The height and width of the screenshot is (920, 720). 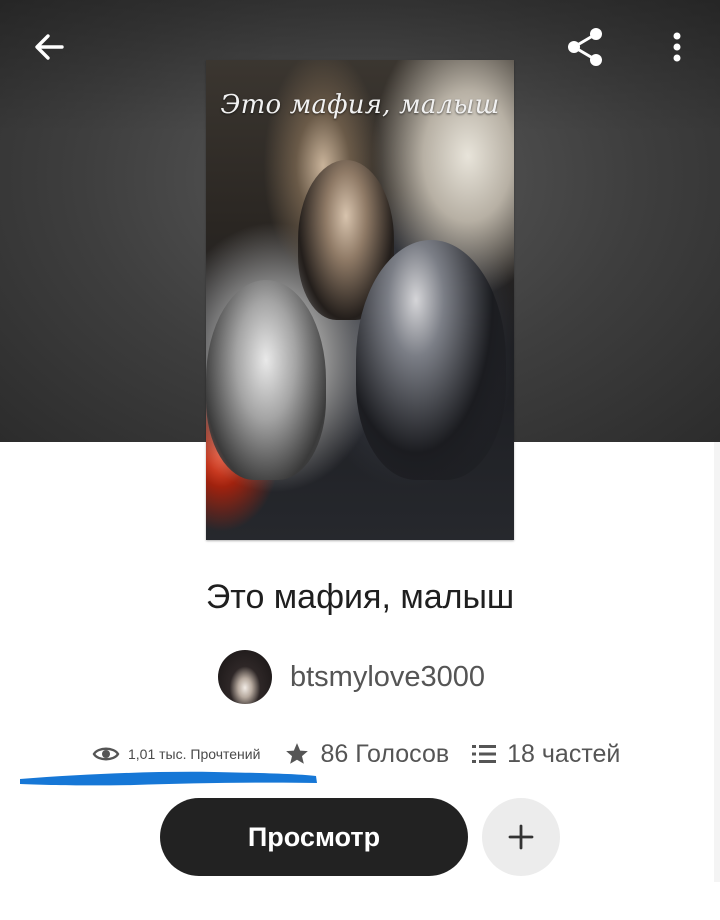 I want to click on author-avatar, so click(x=245, y=677).